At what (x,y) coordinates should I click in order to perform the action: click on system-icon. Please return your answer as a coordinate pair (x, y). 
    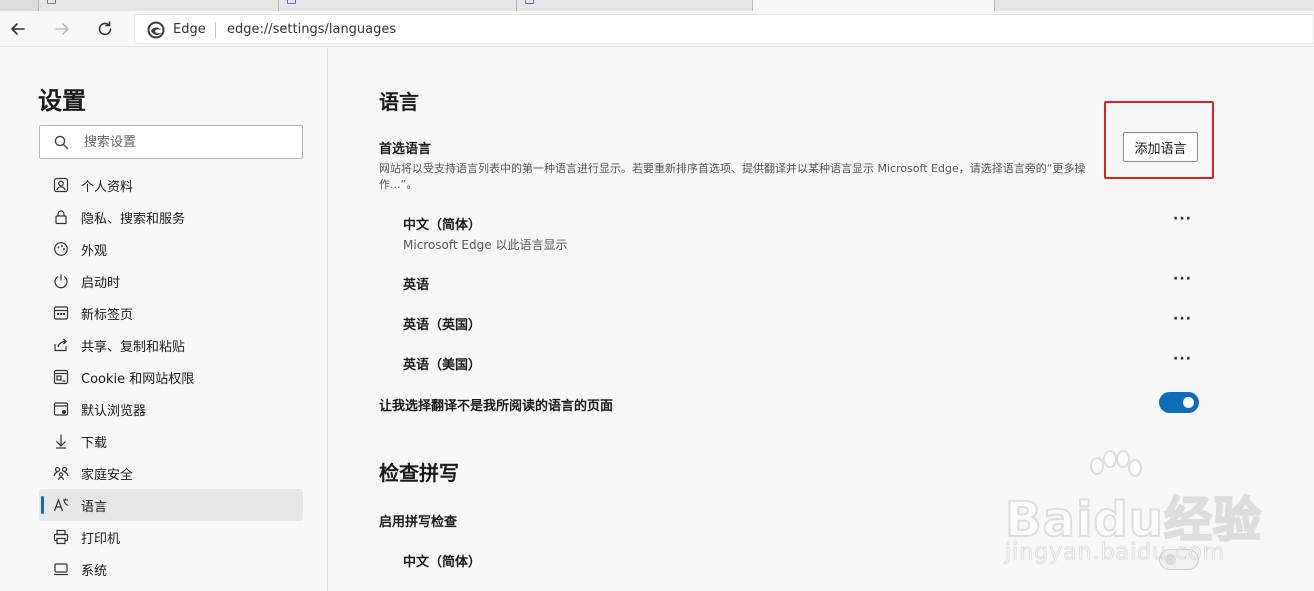
    Looking at the image, I should click on (61, 569).